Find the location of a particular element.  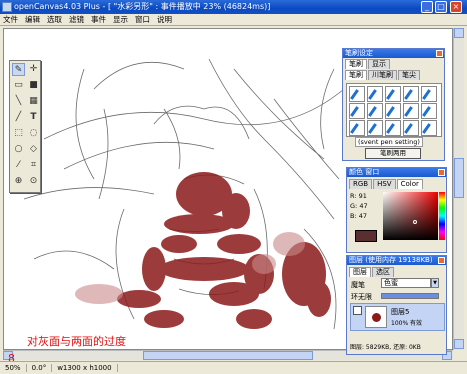

color-tabs: RGB HSV Color is located at coordinates (396, 184).